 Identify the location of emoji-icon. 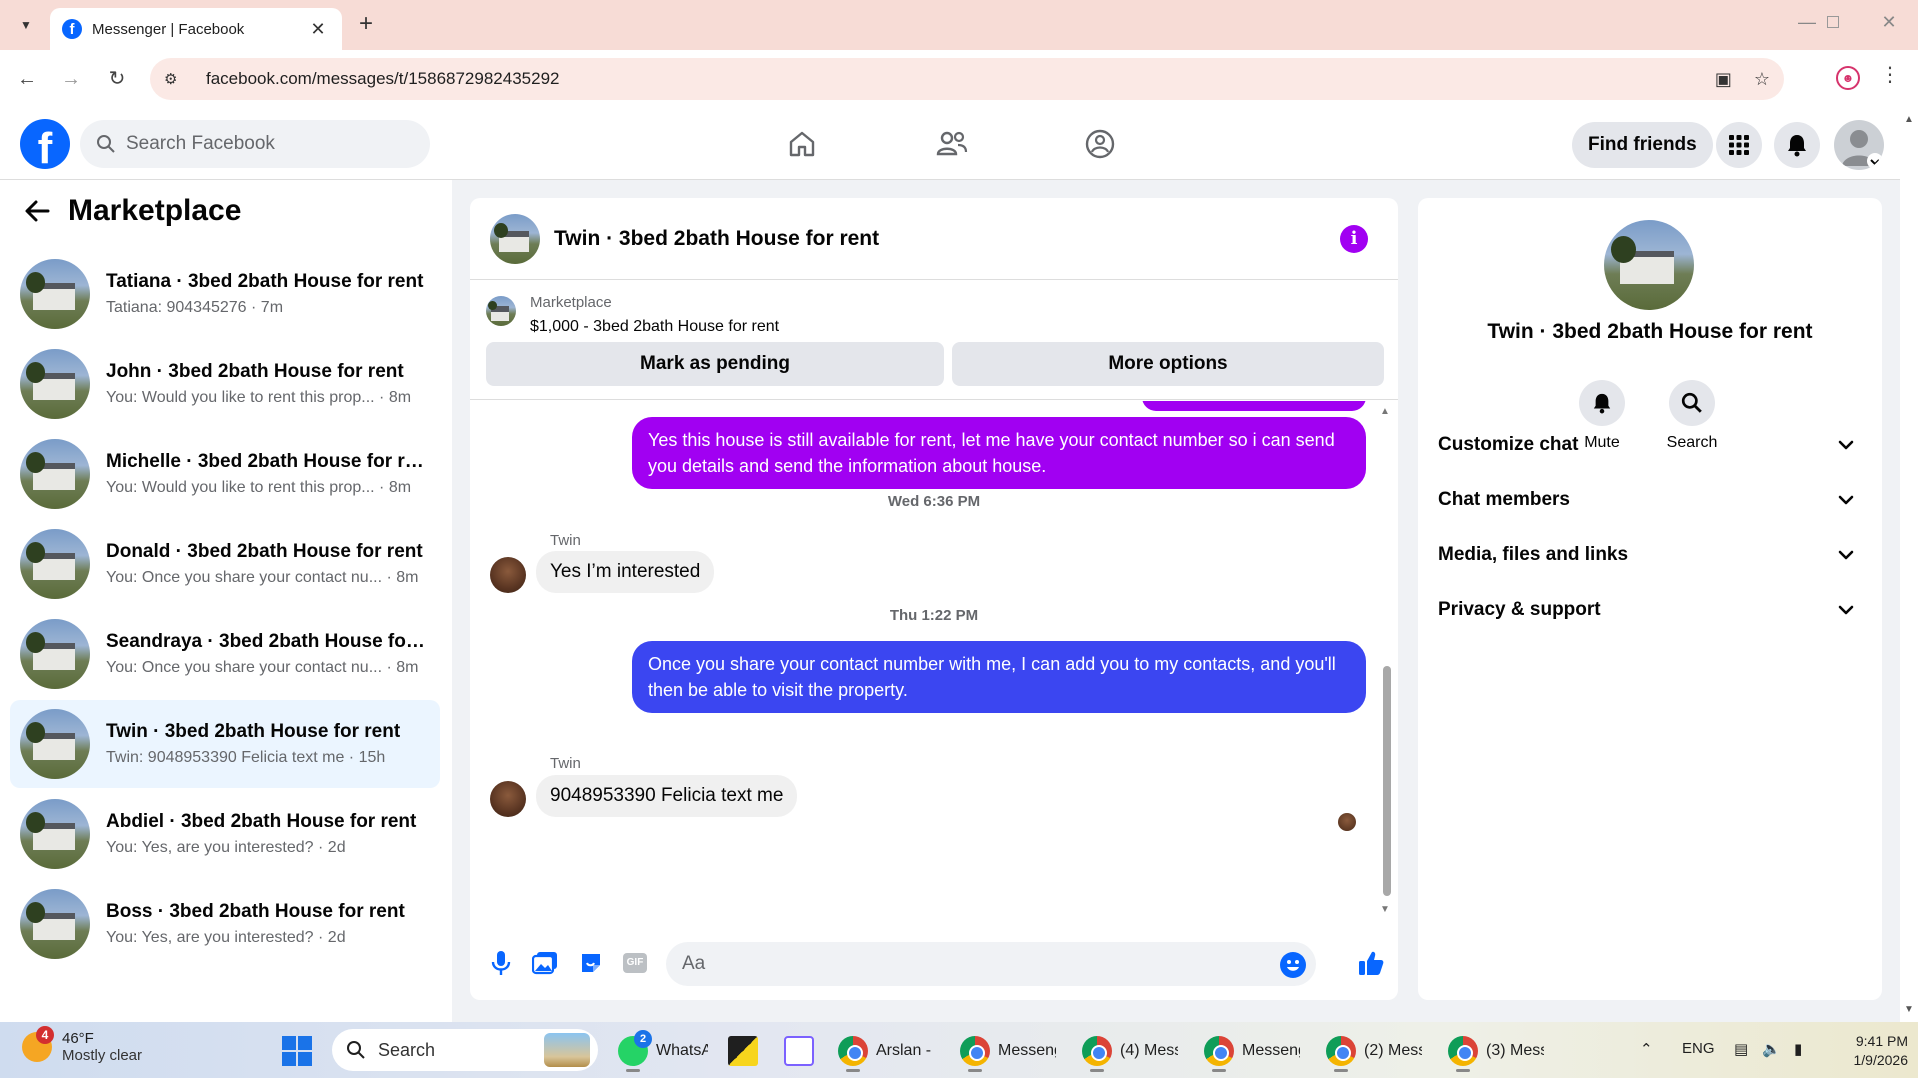
(1293, 965).